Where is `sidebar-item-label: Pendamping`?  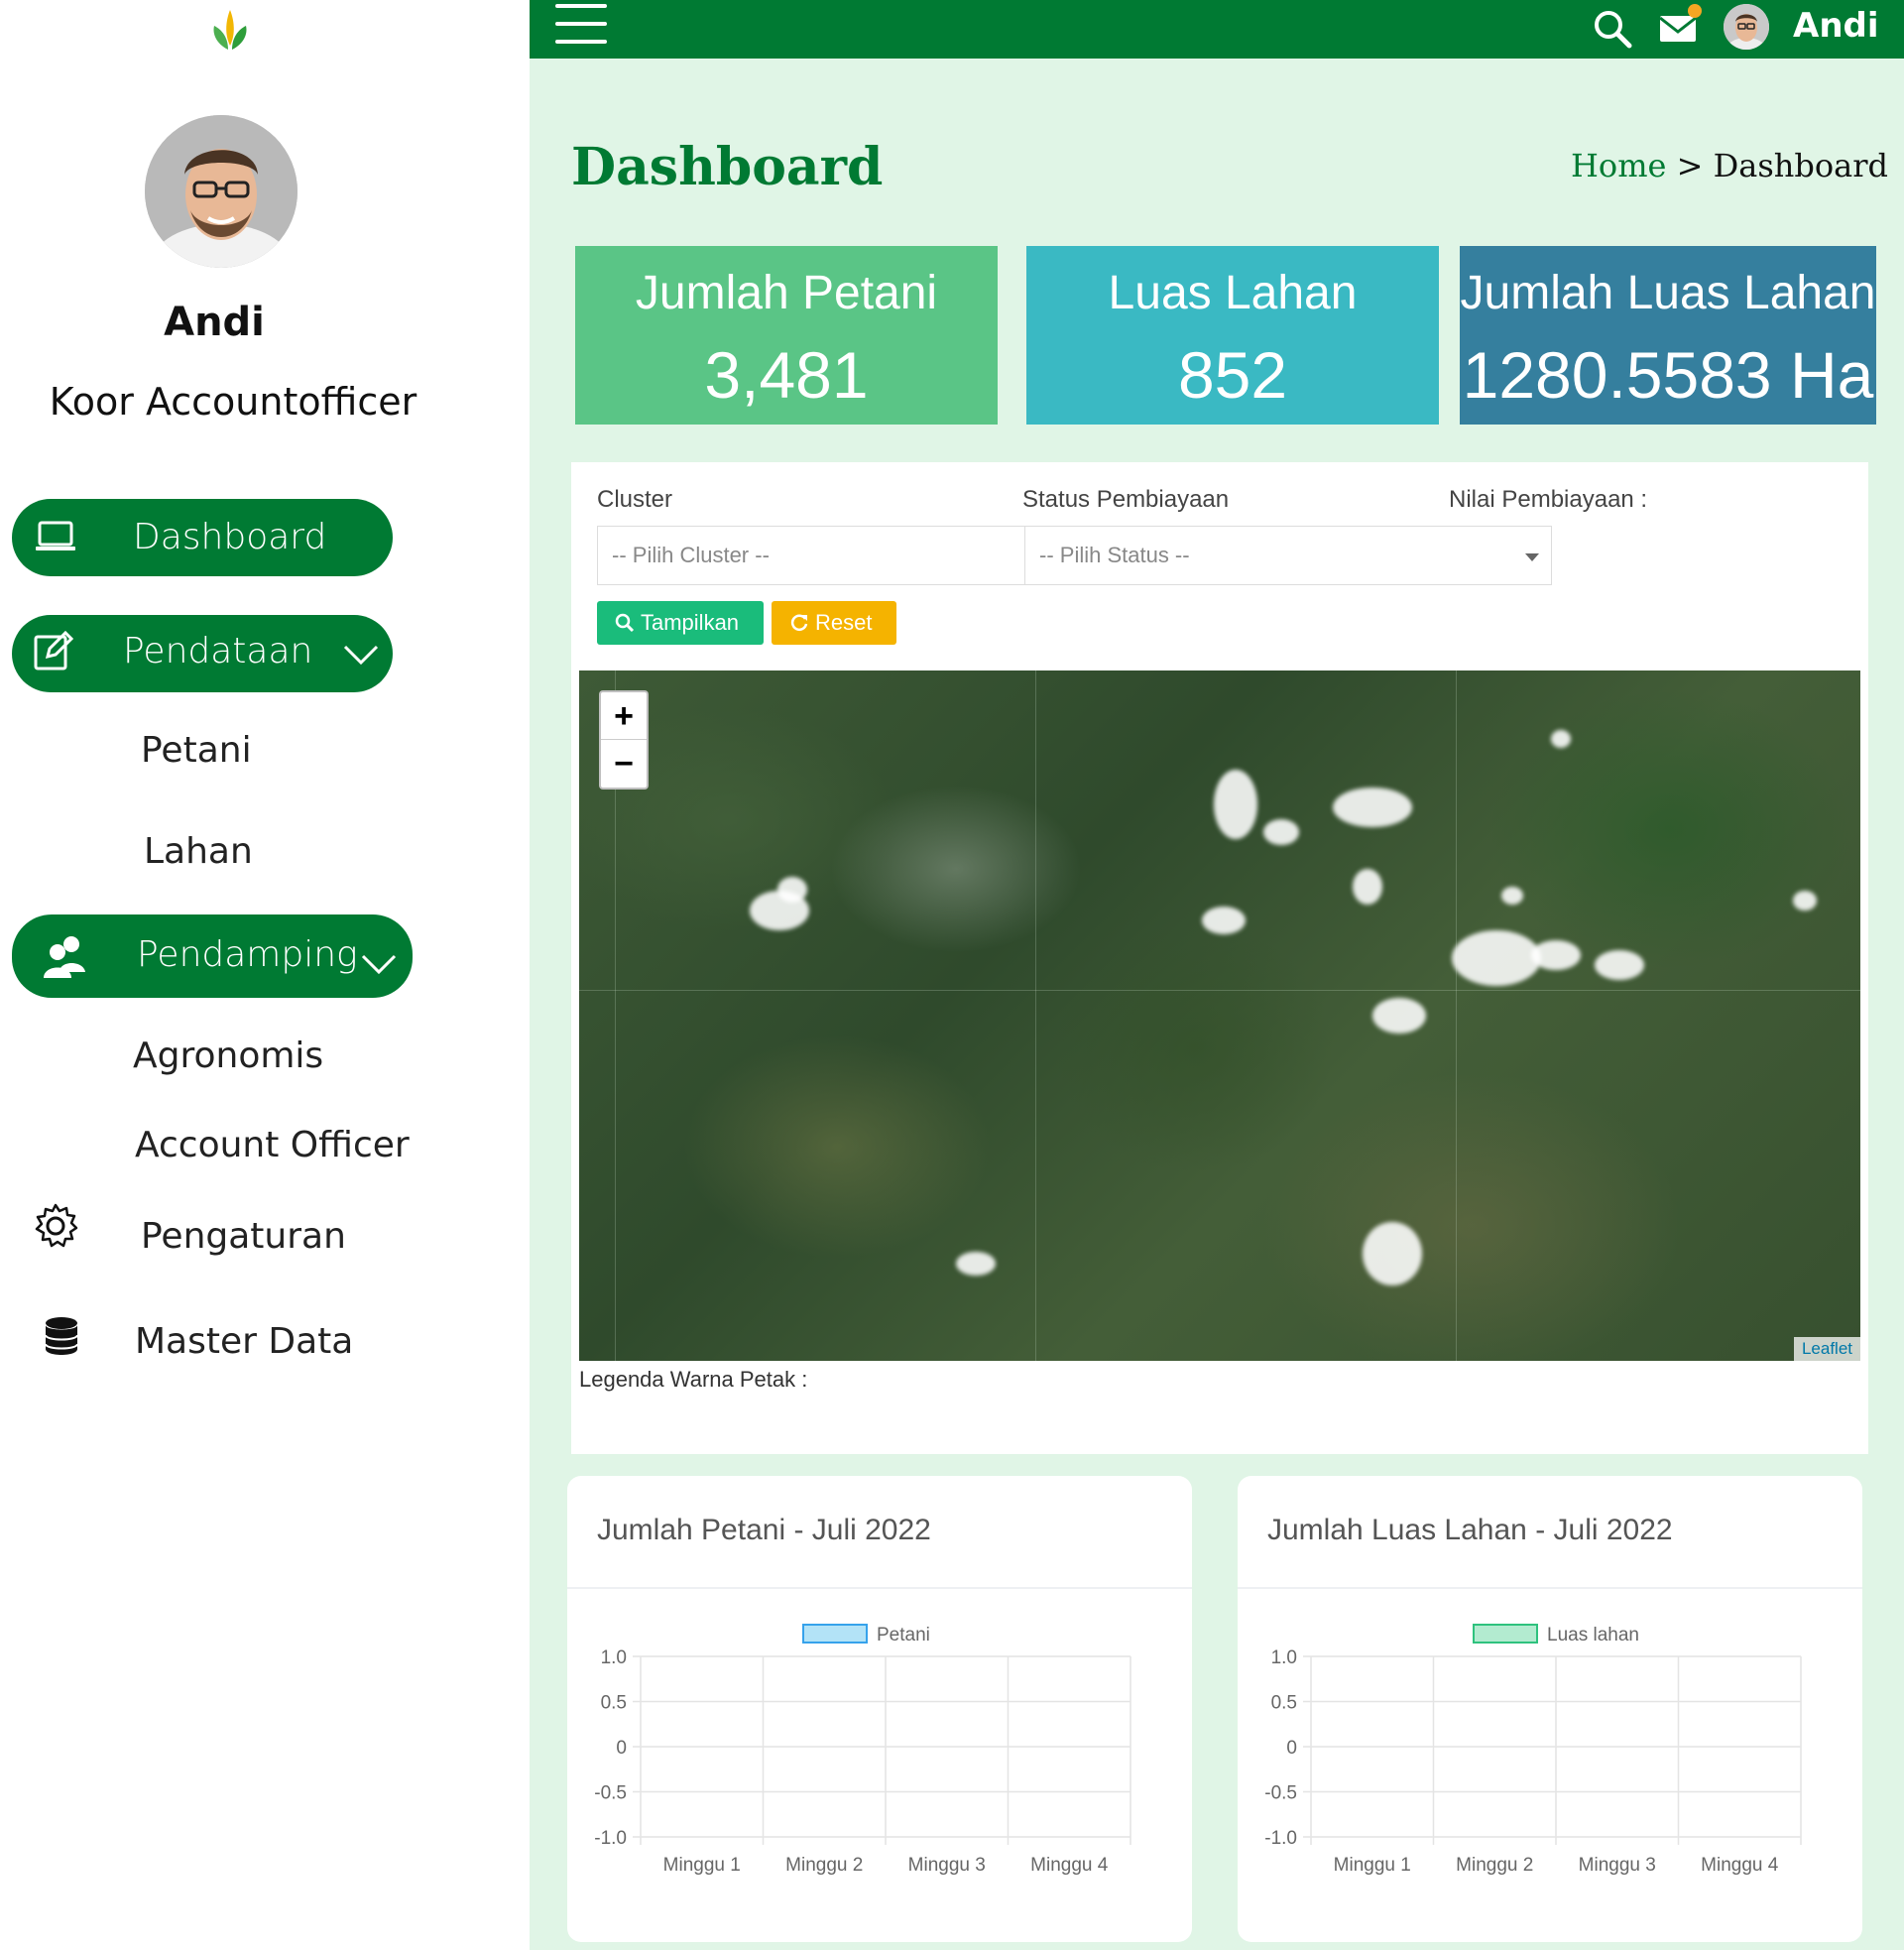
sidebar-item-label: Pendamping is located at coordinates (247, 955).